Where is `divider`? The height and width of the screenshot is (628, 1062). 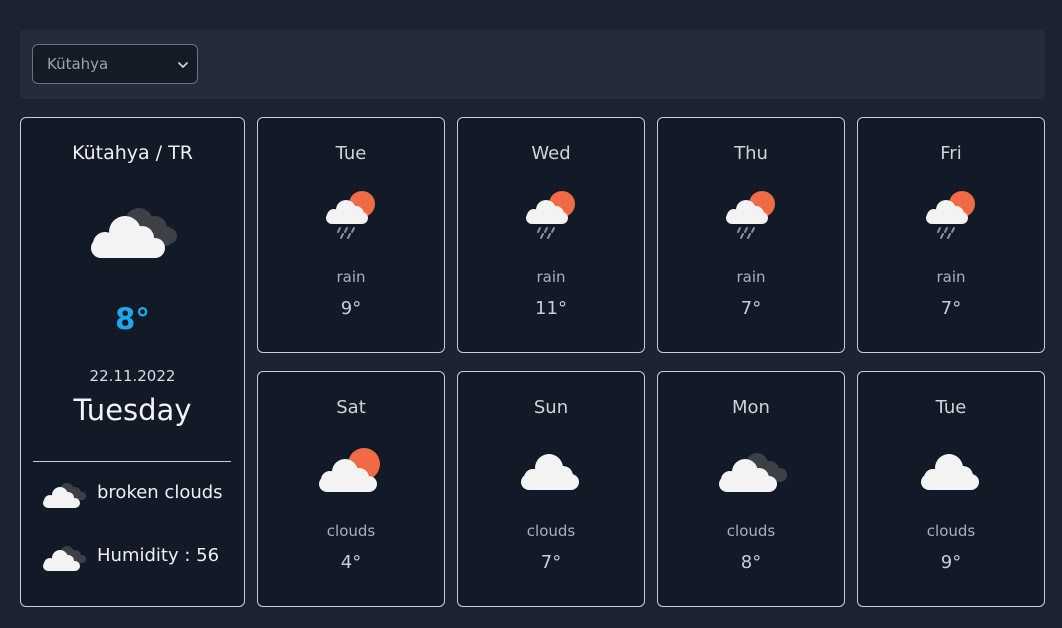 divider is located at coordinates (132, 461).